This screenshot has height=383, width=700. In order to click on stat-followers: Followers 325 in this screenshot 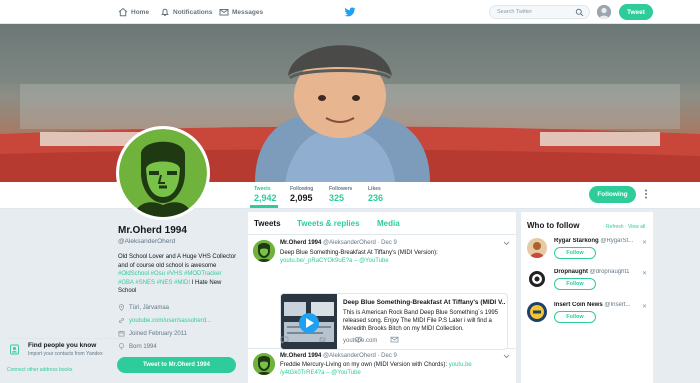, I will do `click(340, 194)`.